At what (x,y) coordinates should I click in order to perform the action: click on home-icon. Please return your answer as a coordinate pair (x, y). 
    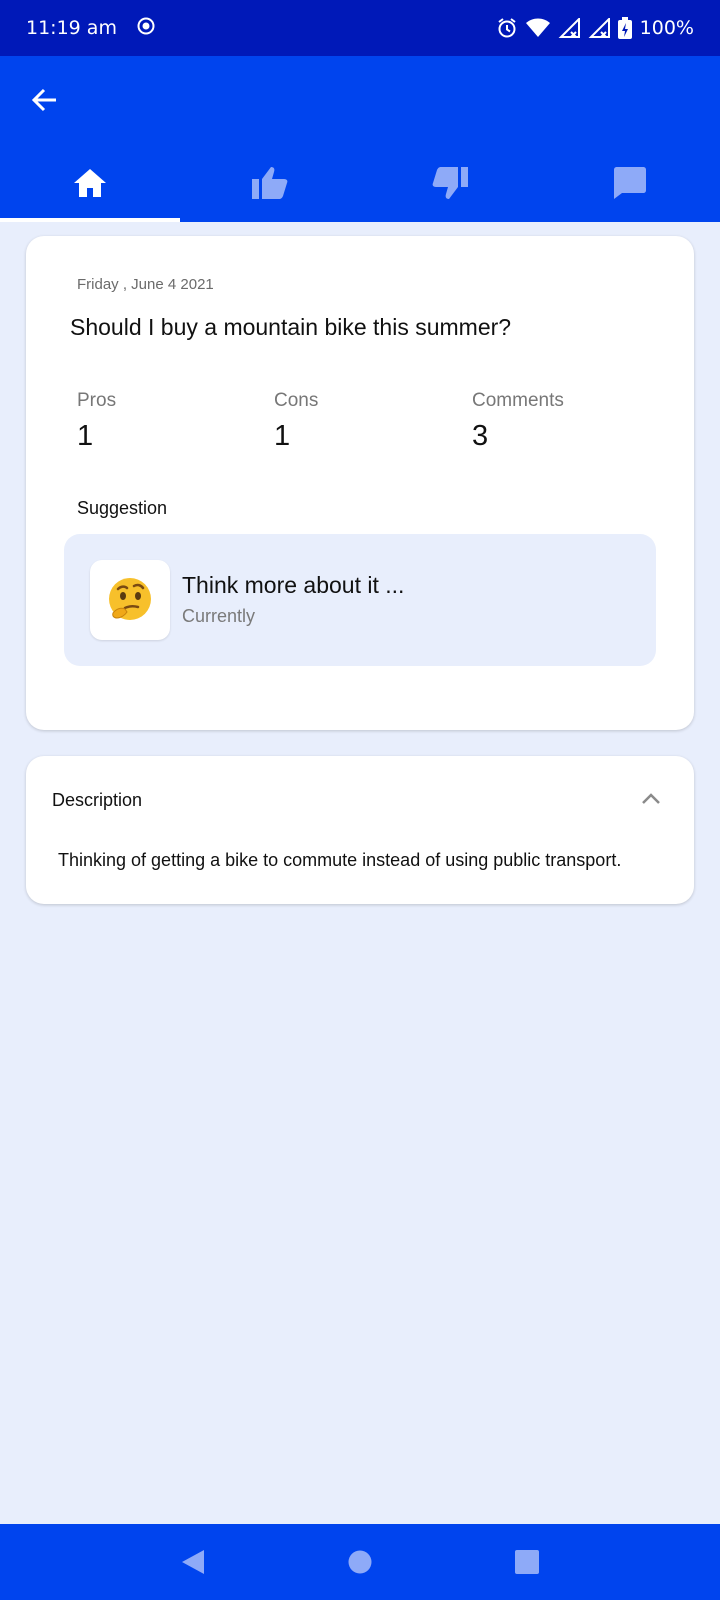
    Looking at the image, I should click on (90, 183).